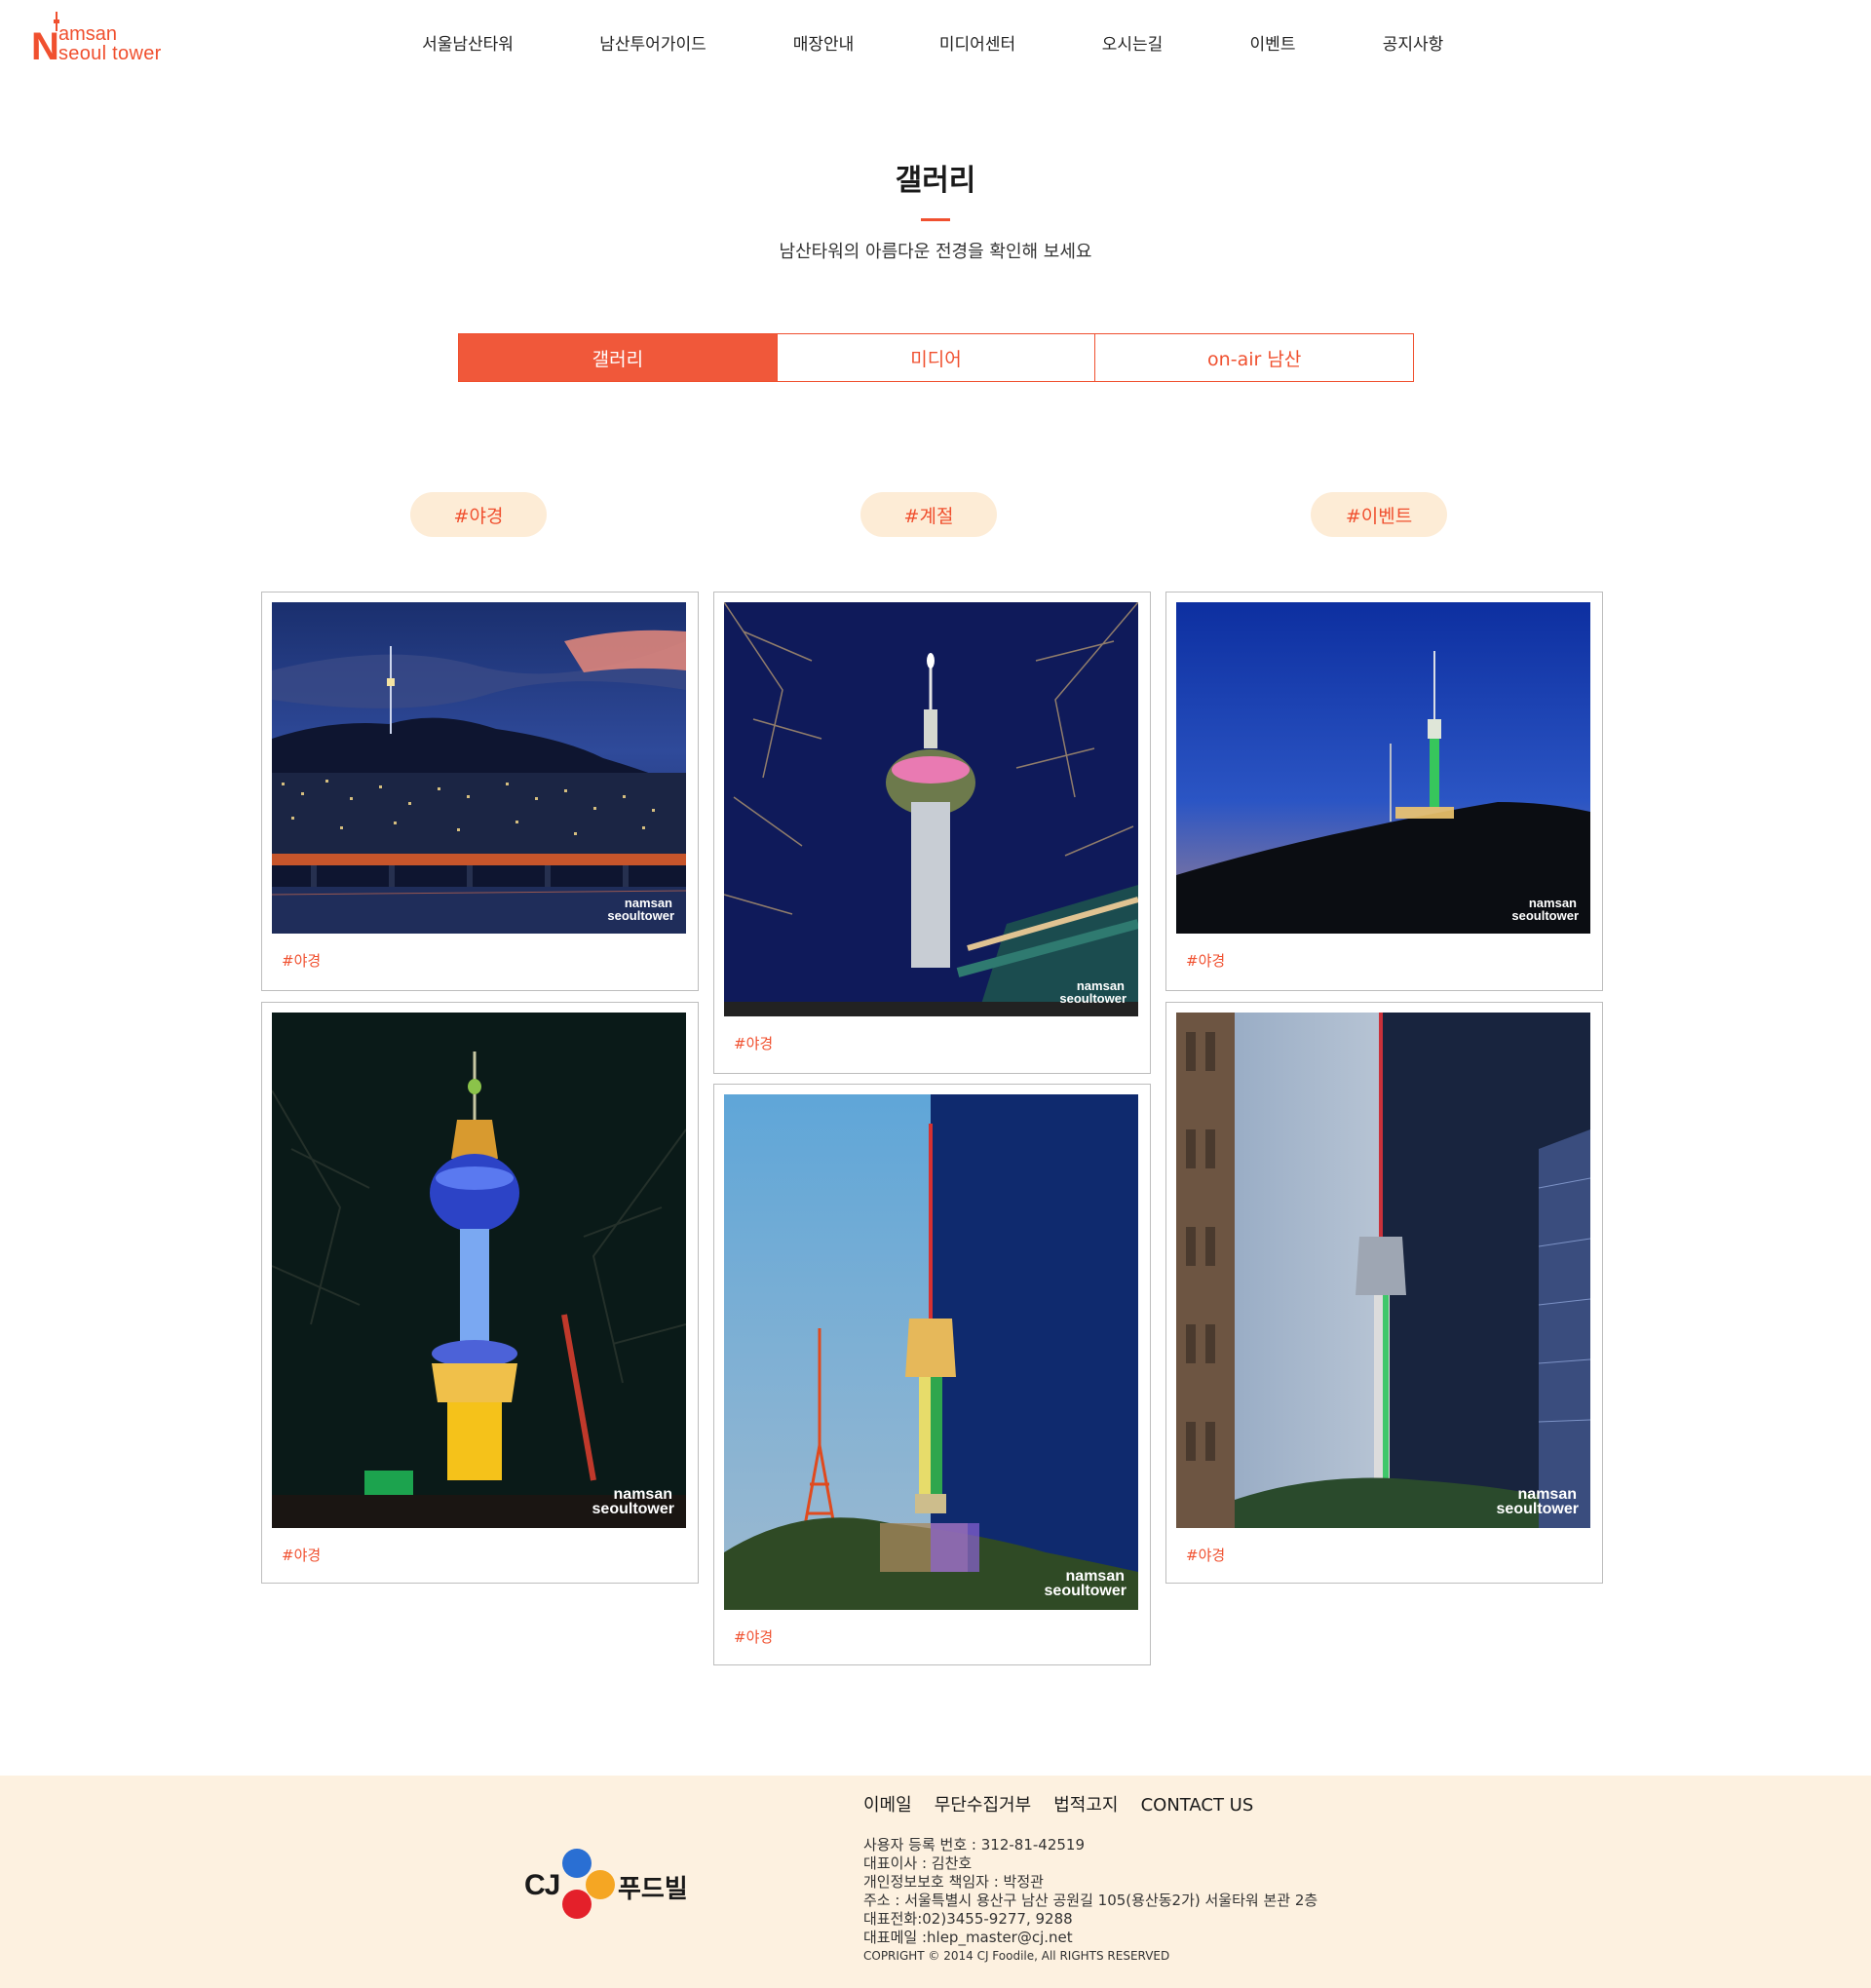  I want to click on business-registration: 사용자 등록 번호 : 312-81-42519, so click(974, 1845).